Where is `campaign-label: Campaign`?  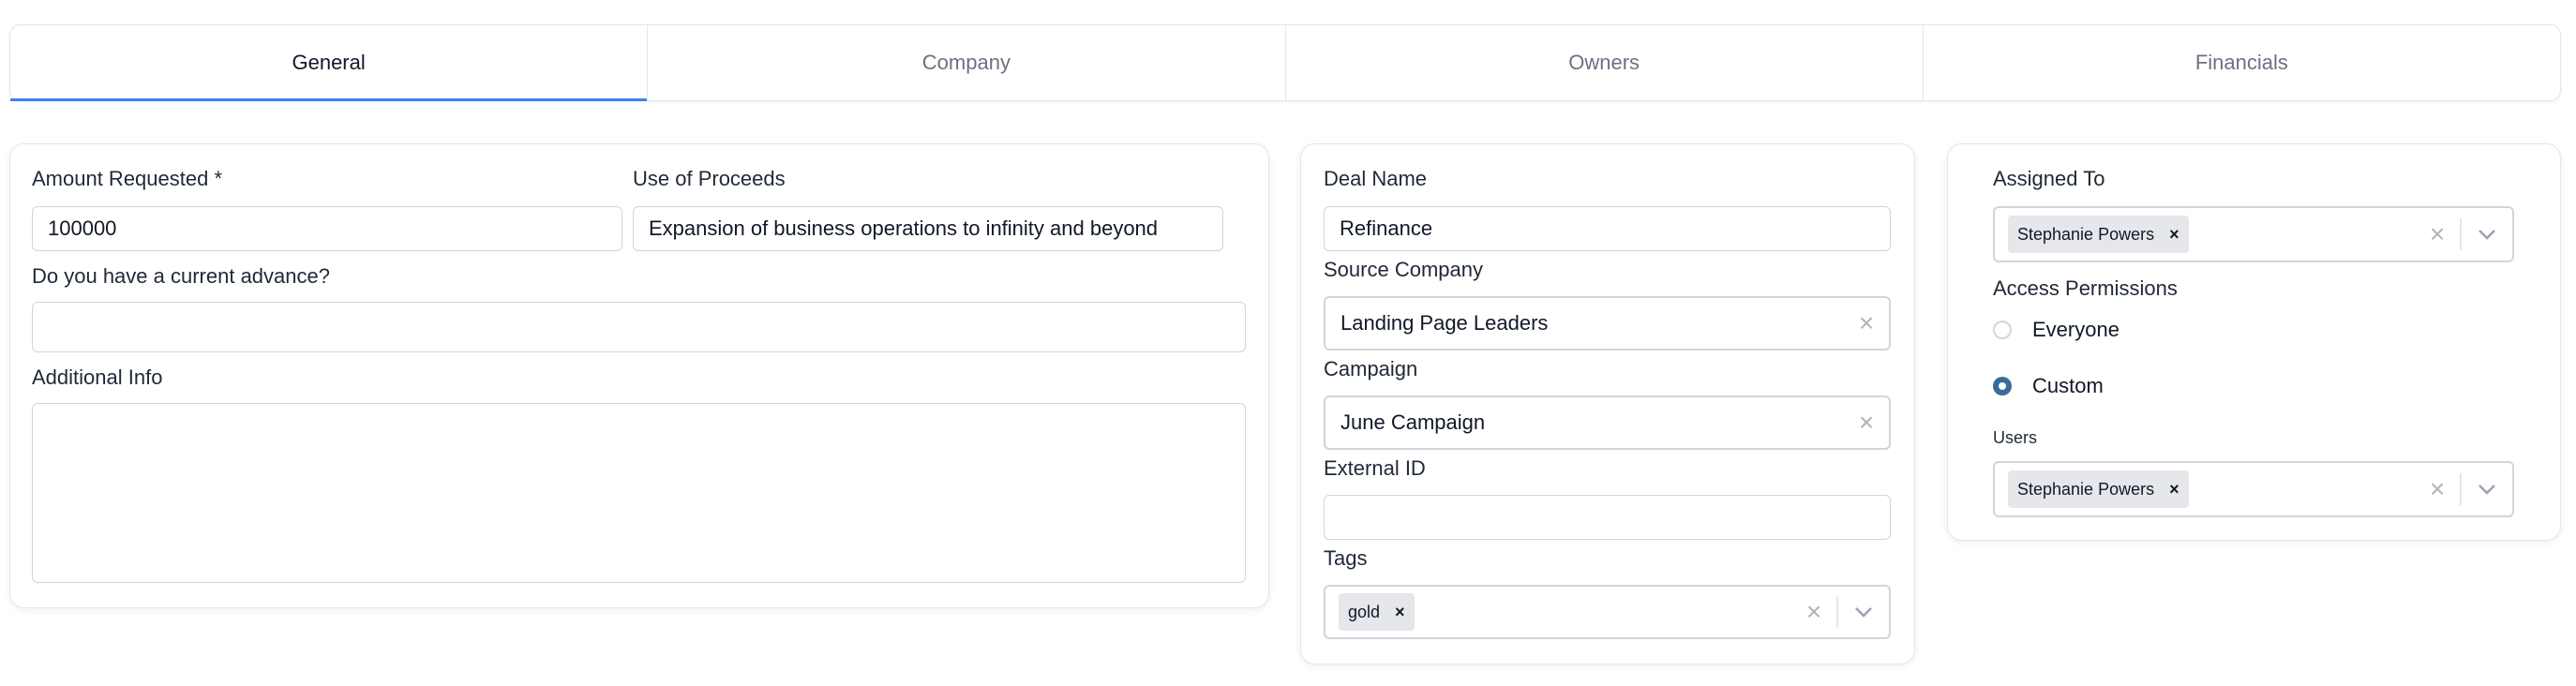 campaign-label: Campaign is located at coordinates (1371, 368).